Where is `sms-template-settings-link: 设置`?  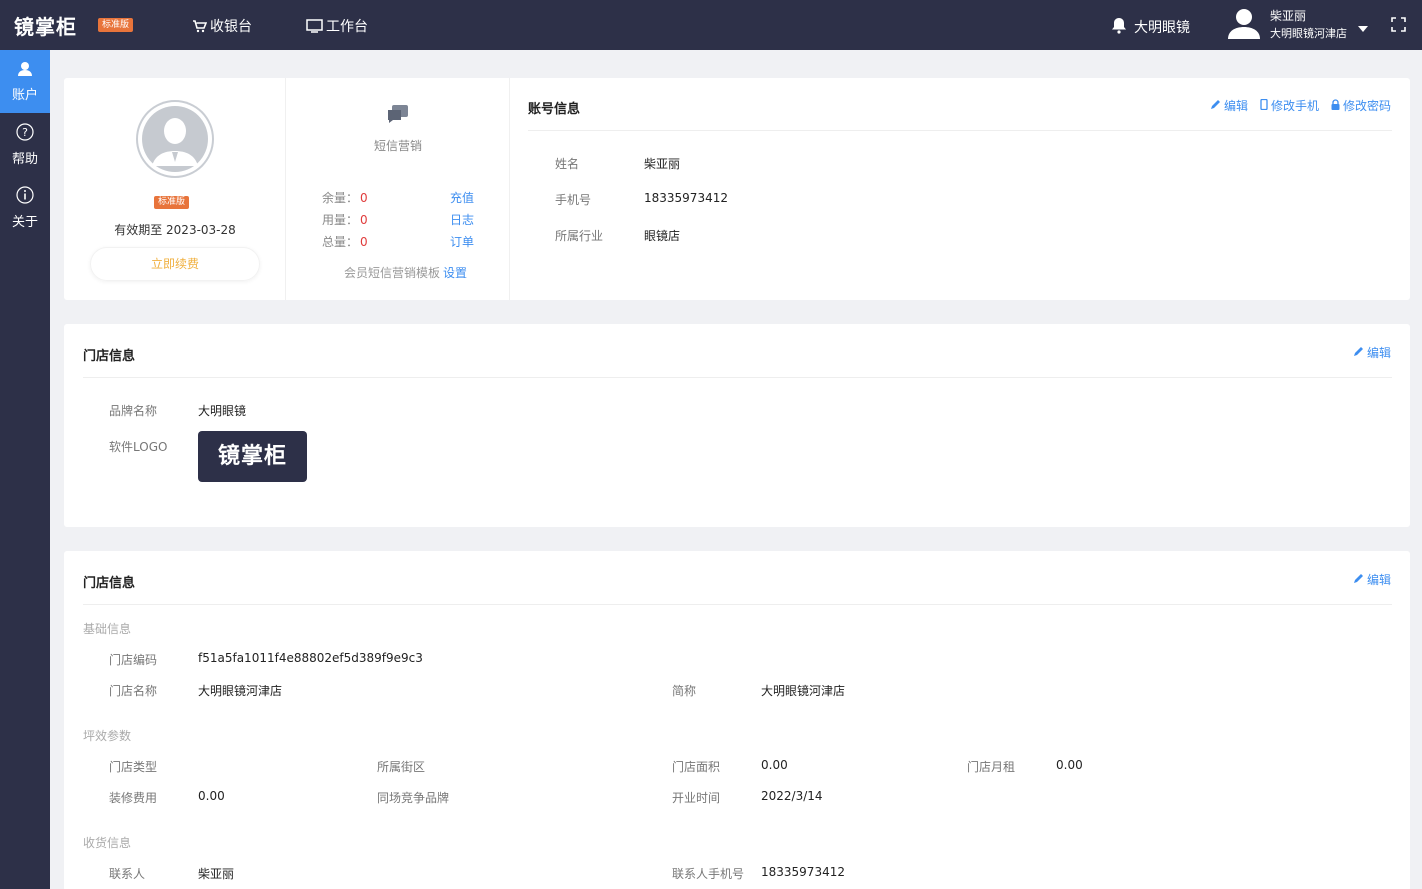
sms-template-settings-link: 设置 is located at coordinates (455, 273).